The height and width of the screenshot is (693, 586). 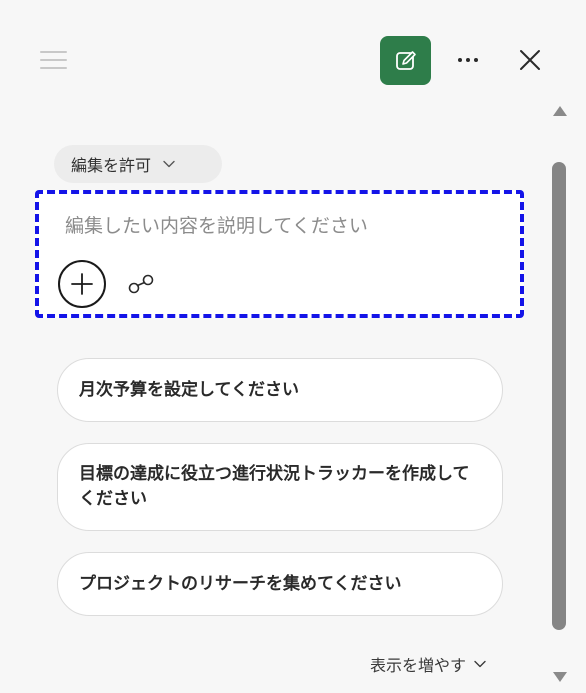 I want to click on compose-edit-icon, so click(x=405, y=60).